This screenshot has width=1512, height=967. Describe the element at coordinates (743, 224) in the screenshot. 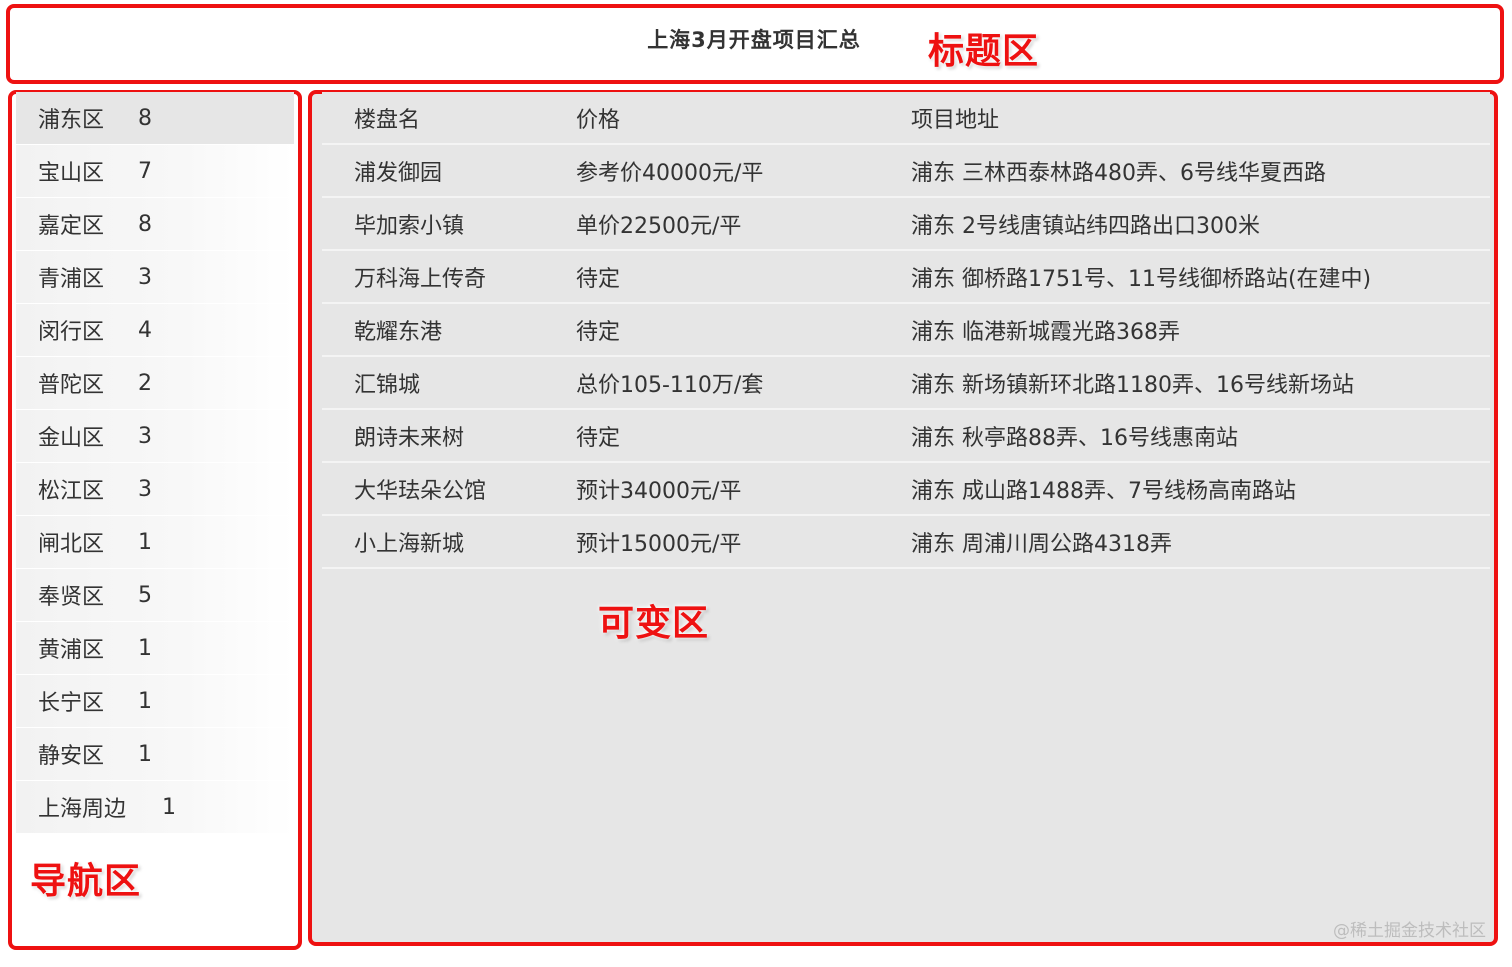

I see `project-price: 单价22500元/平` at that location.